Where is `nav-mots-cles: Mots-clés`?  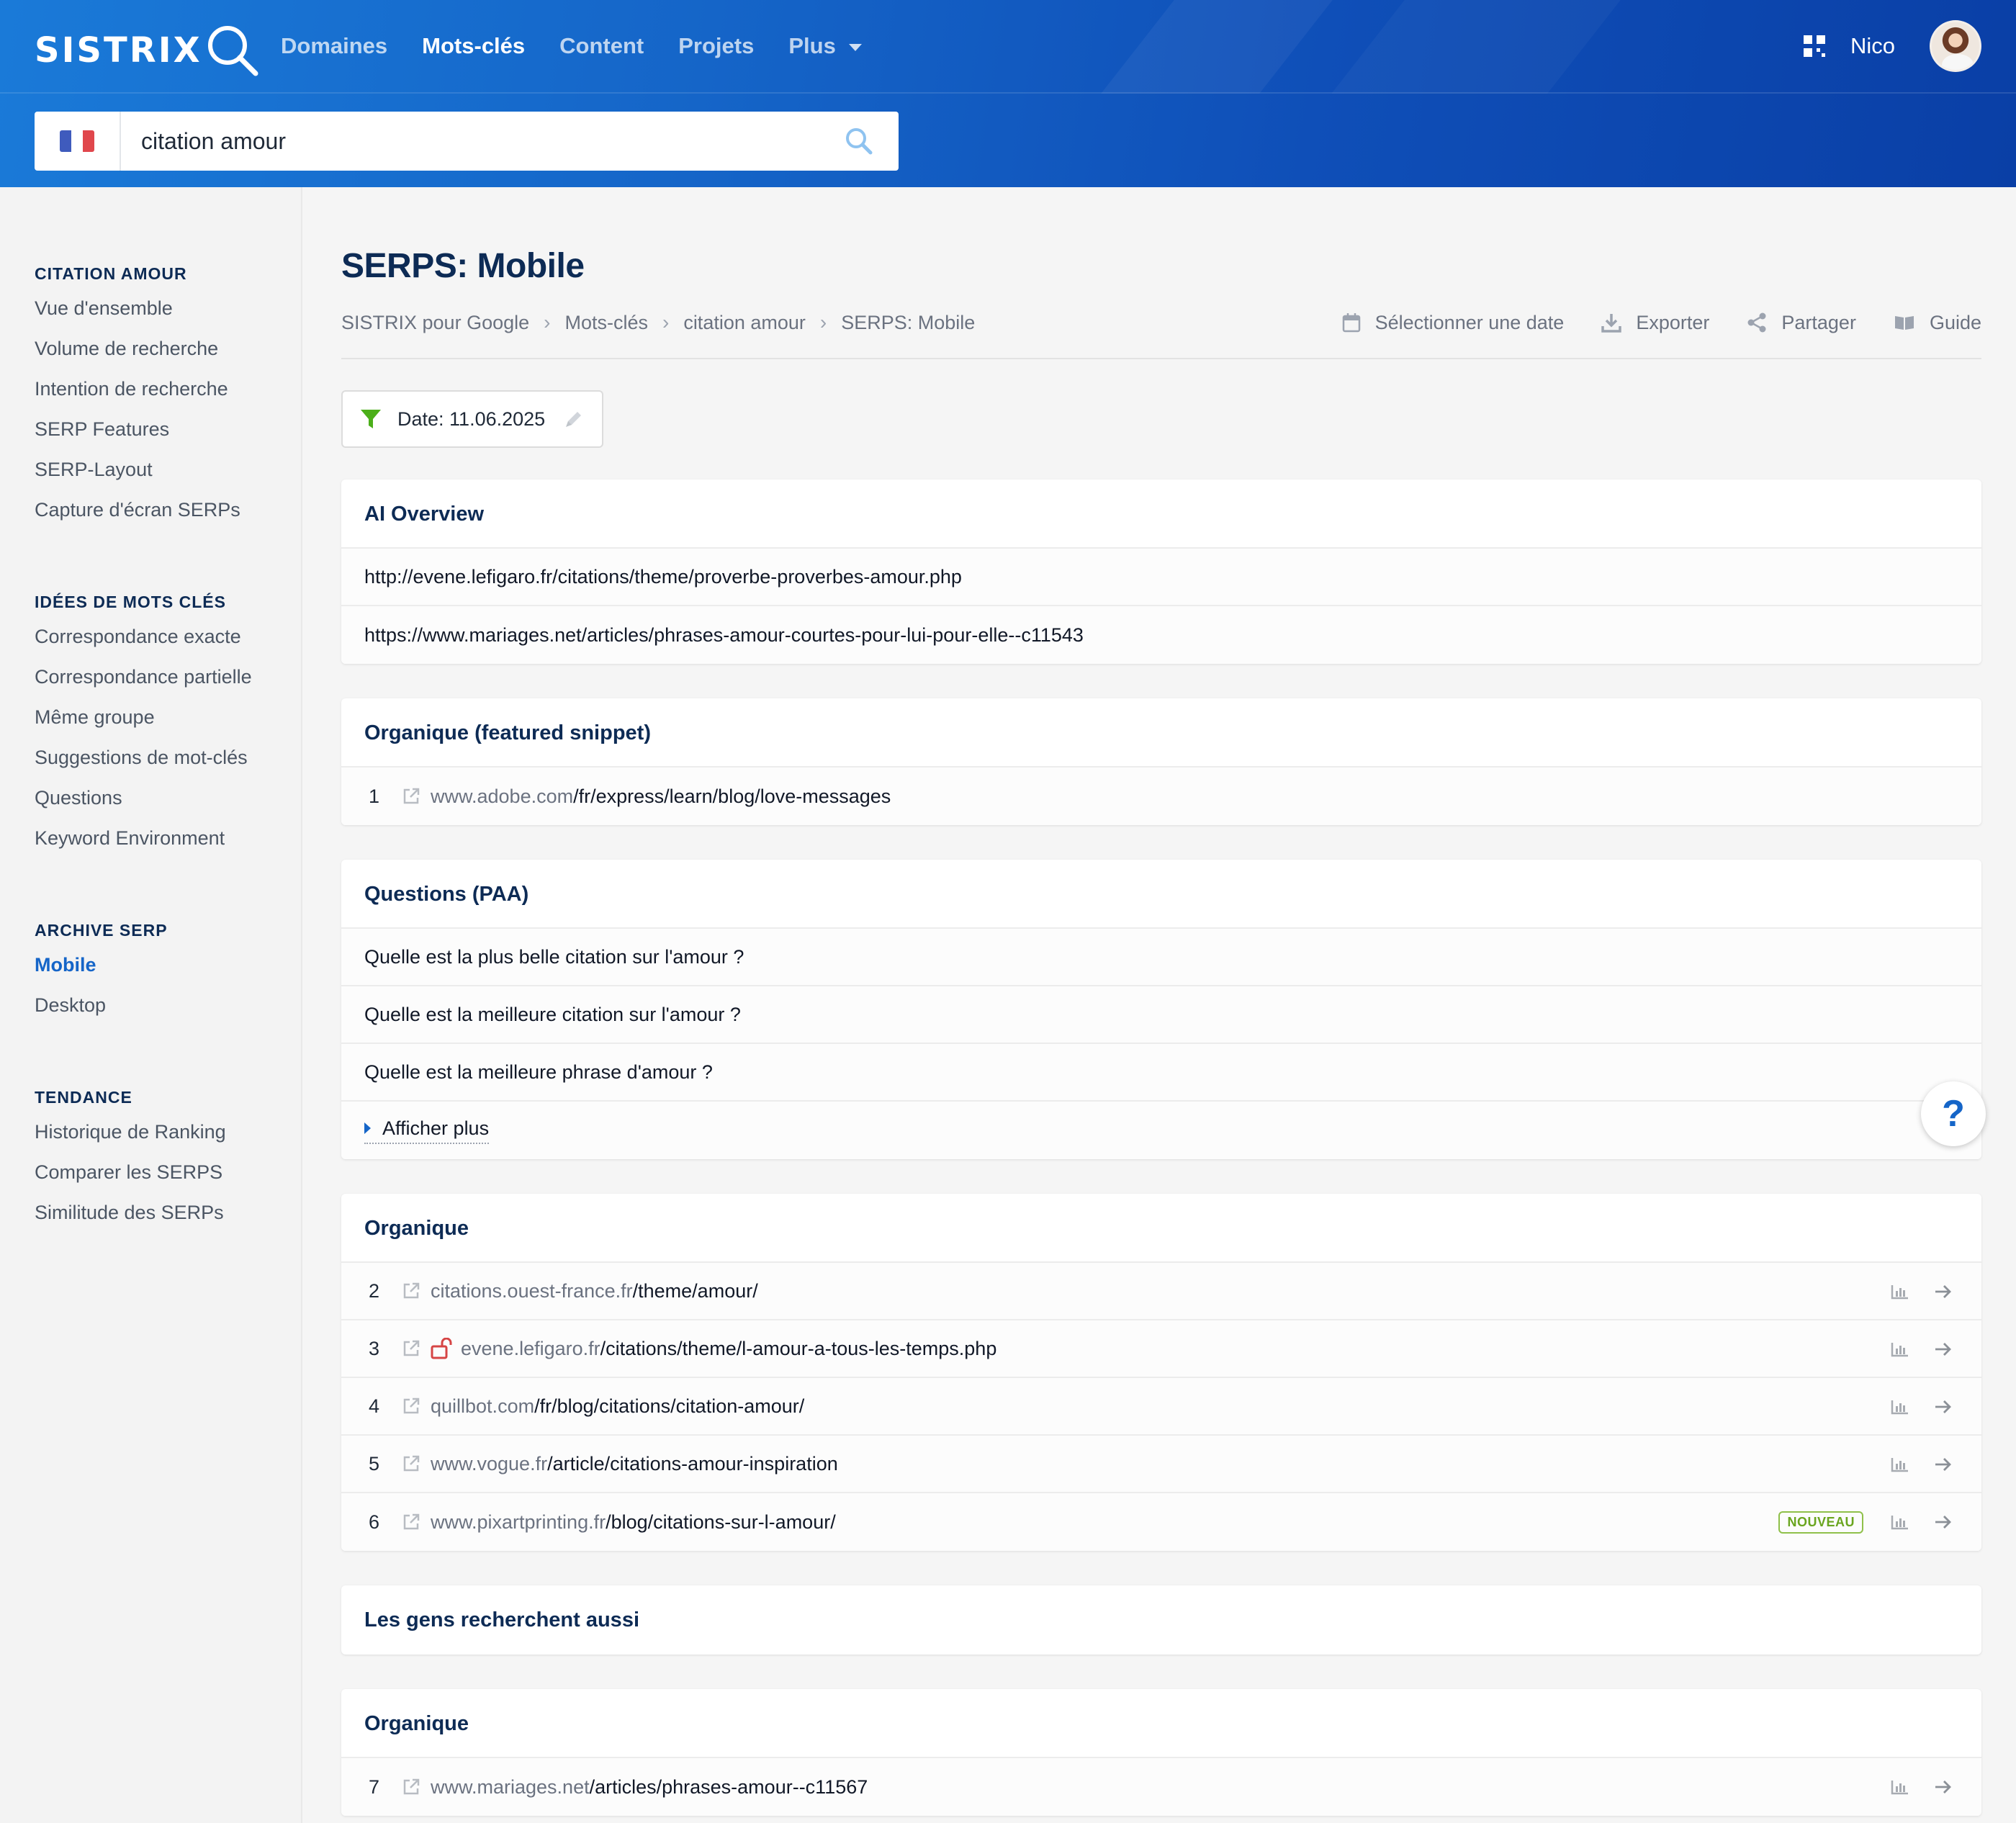 nav-mots-cles: Mots-clés is located at coordinates (473, 46).